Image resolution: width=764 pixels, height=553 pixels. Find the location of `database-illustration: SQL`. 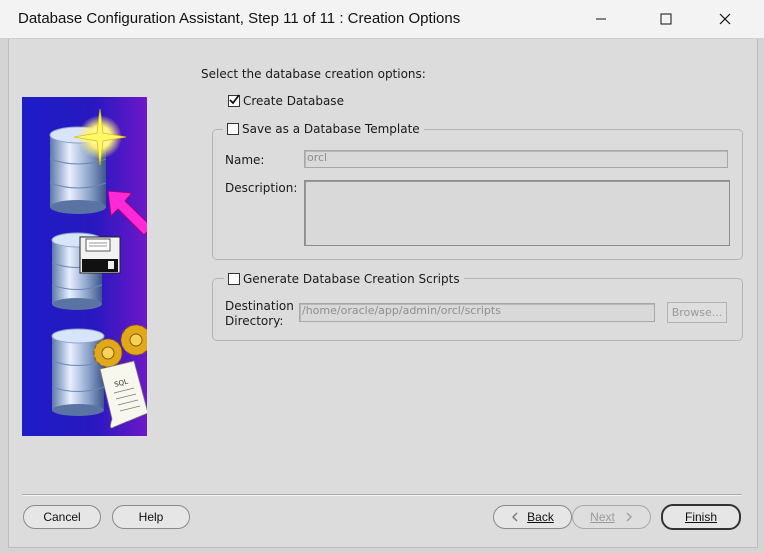

database-illustration: SQL is located at coordinates (84, 266).